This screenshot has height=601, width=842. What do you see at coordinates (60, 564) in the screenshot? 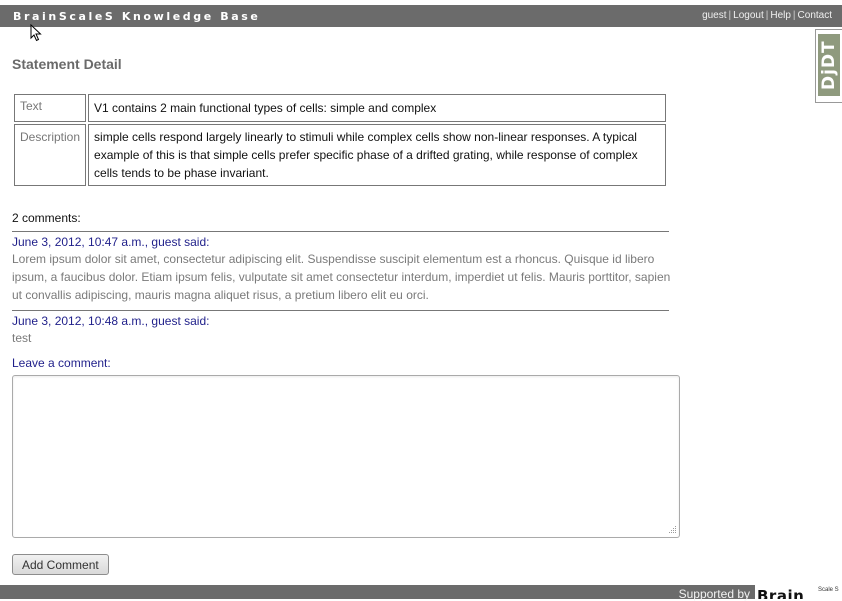
I see `add-comment-button: Add Comment` at bounding box center [60, 564].